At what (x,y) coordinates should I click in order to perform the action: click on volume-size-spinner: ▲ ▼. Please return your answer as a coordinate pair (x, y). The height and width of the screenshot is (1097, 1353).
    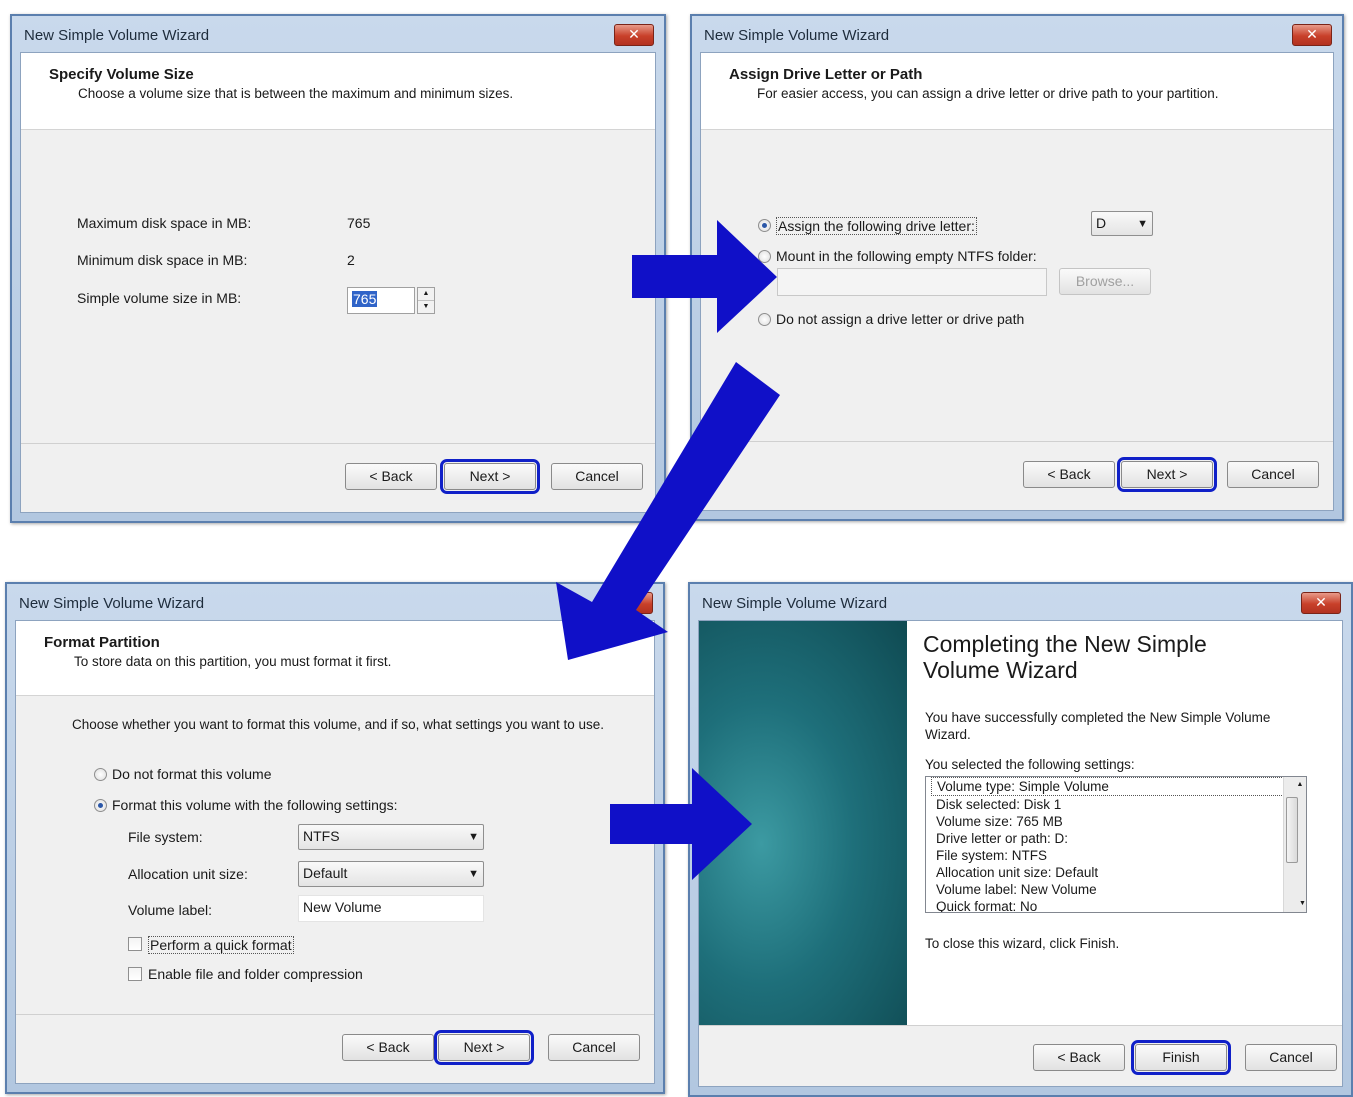
    Looking at the image, I should click on (426, 300).